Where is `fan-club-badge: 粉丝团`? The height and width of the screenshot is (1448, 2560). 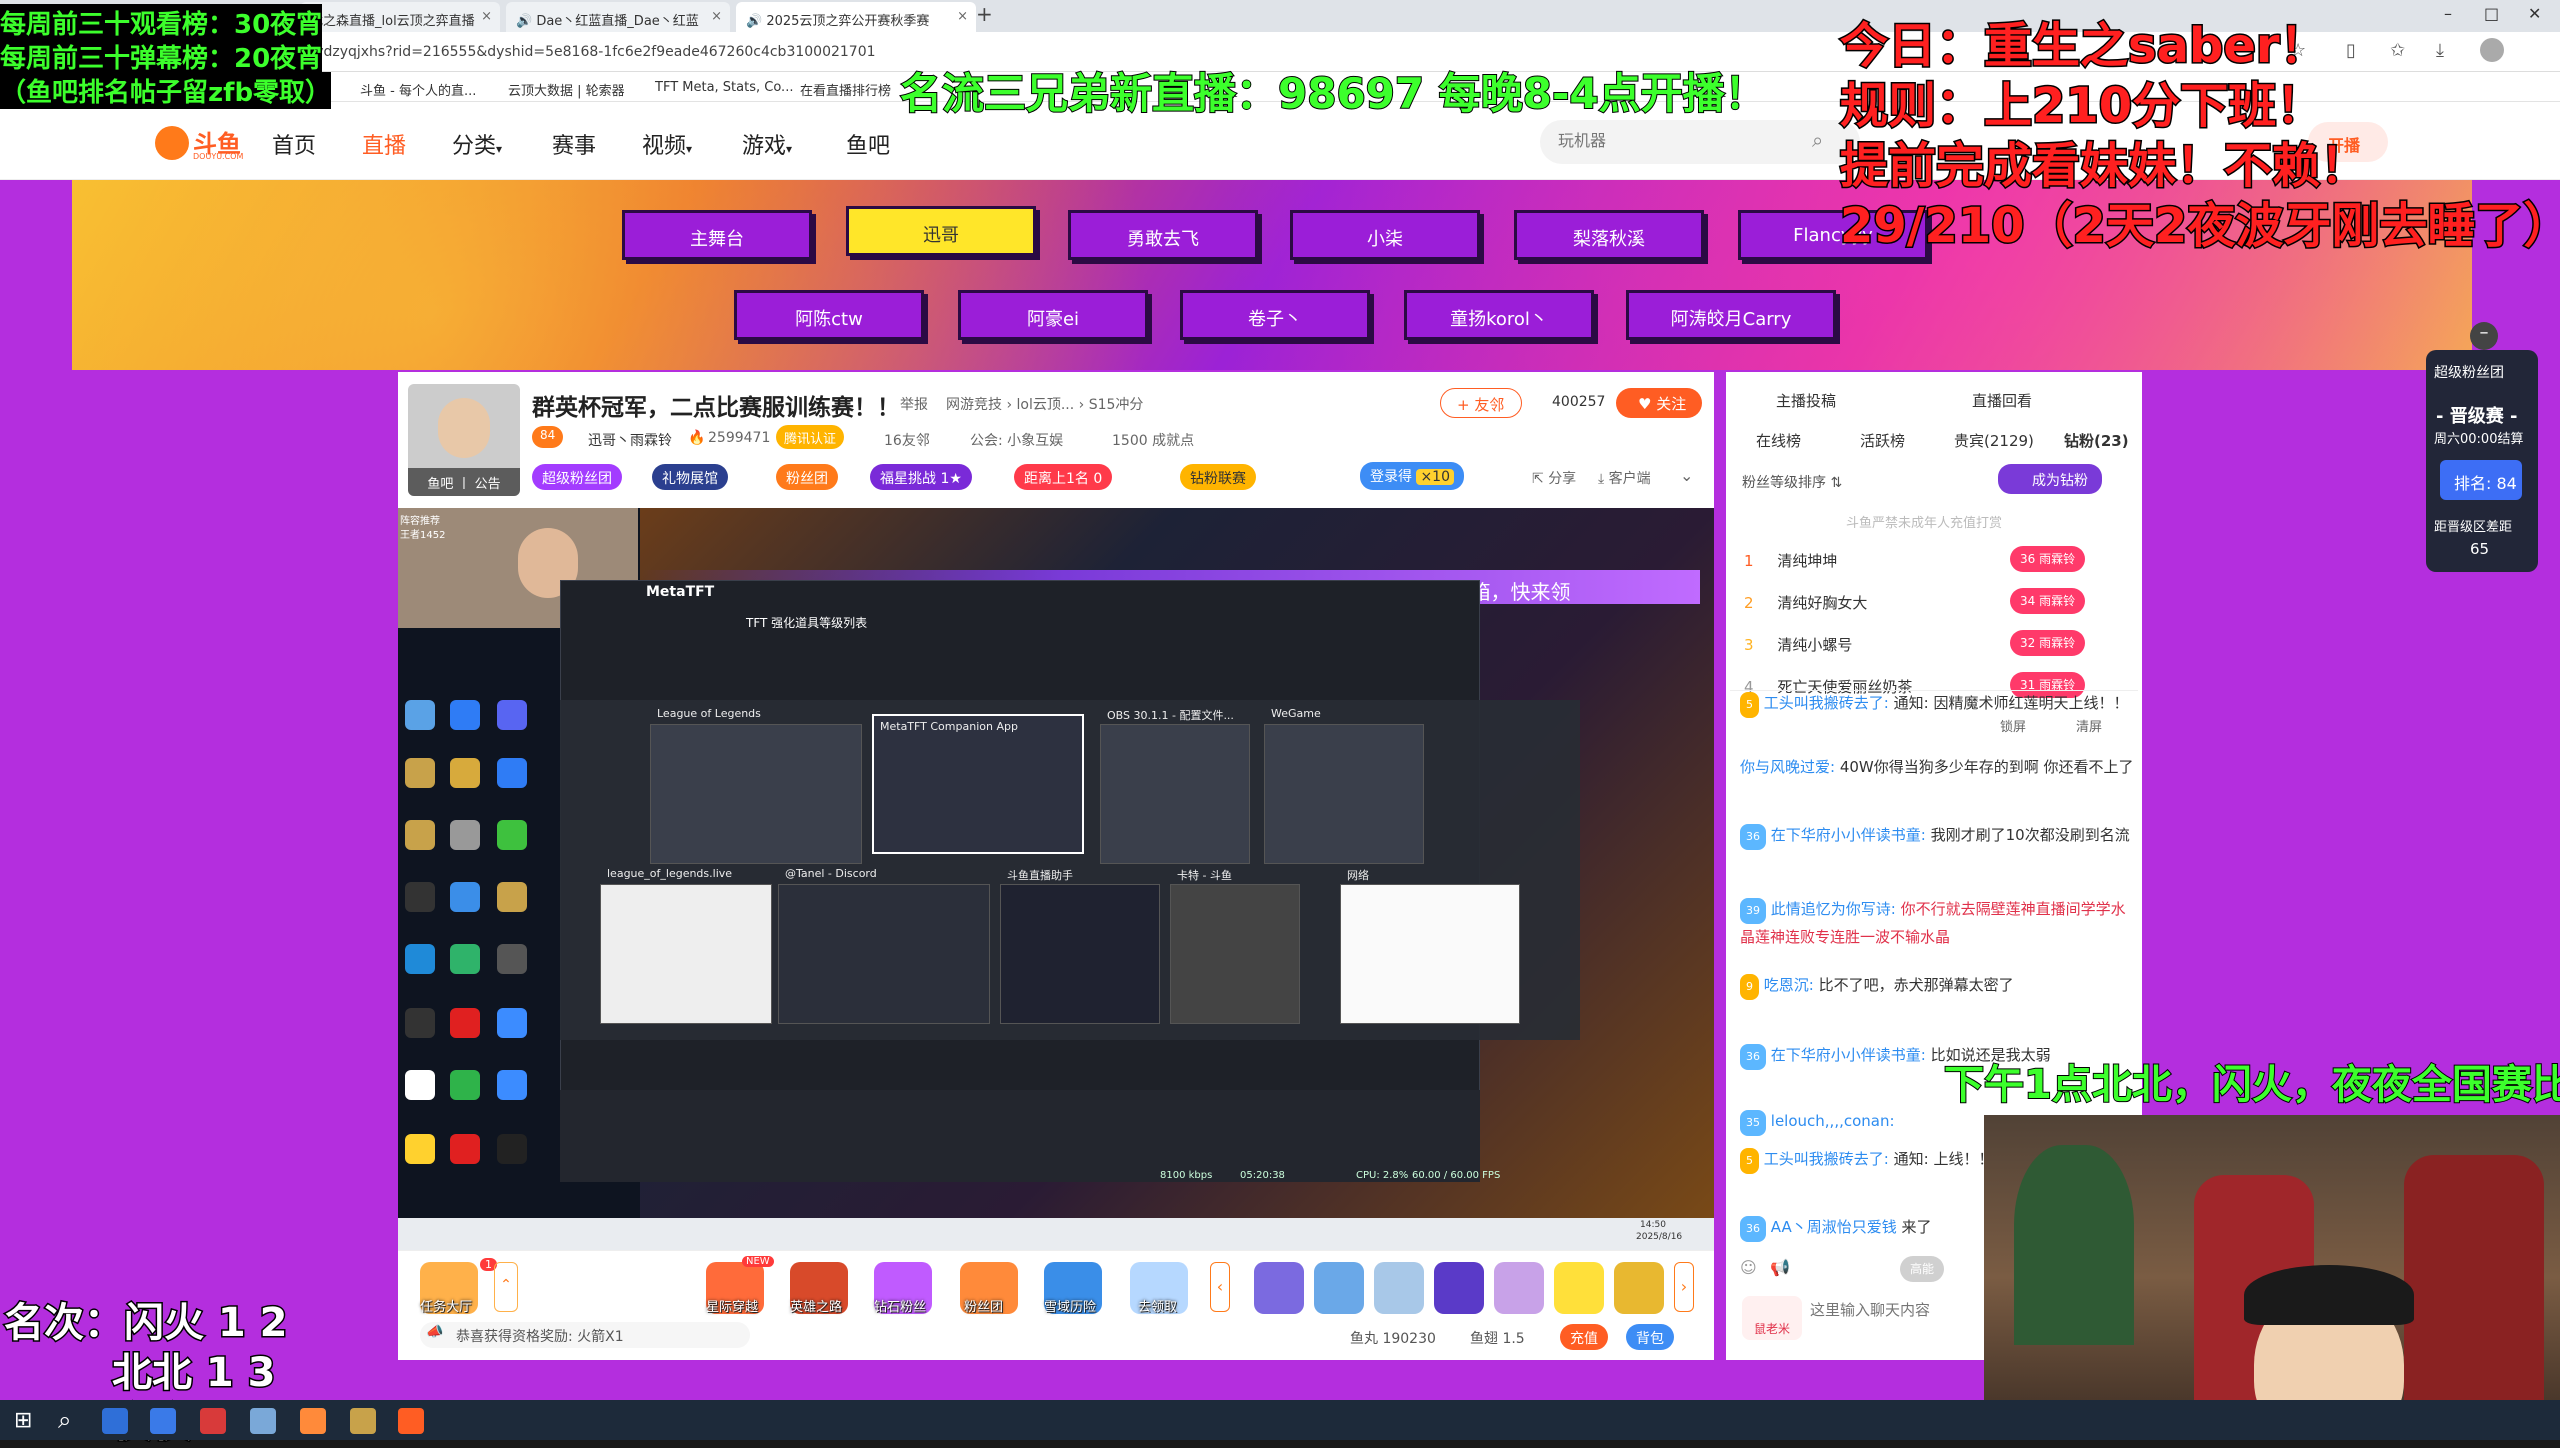
fan-club-badge: 粉丝团 is located at coordinates (807, 477).